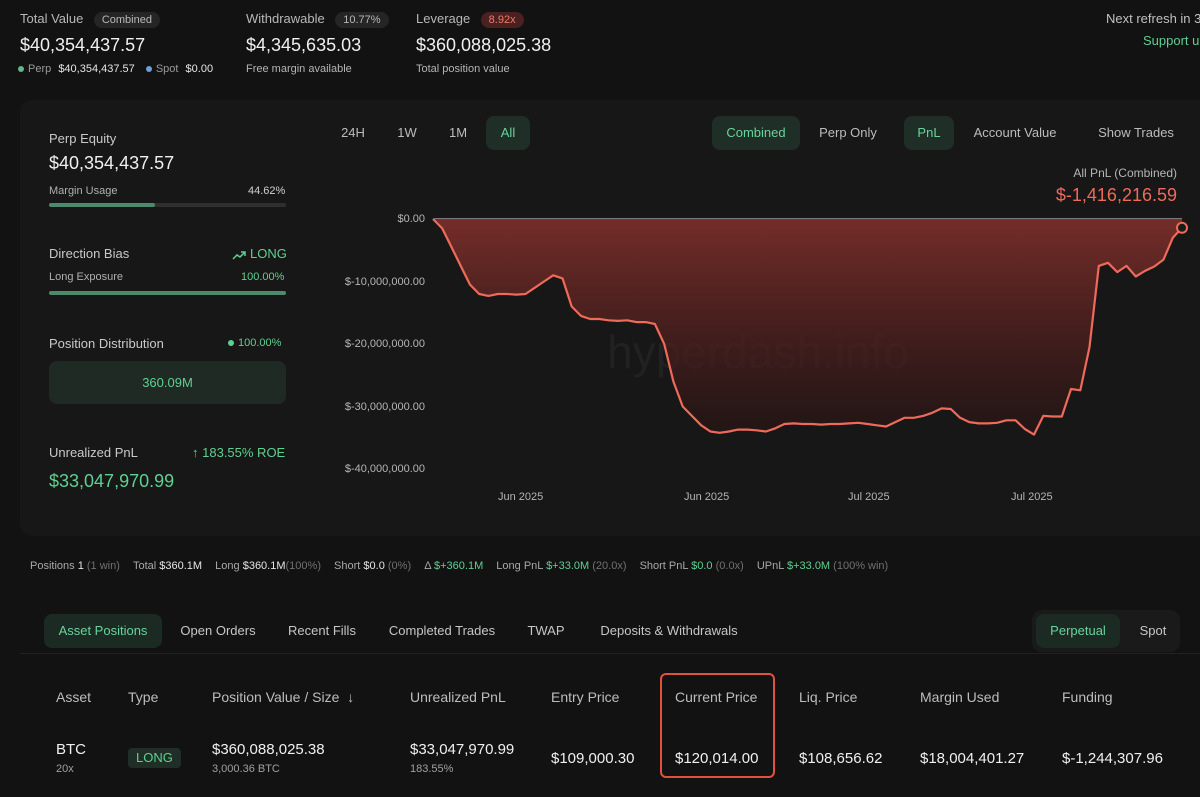 The image size is (1200, 797). What do you see at coordinates (73, 697) in the screenshot?
I see `col-asset: Asset` at bounding box center [73, 697].